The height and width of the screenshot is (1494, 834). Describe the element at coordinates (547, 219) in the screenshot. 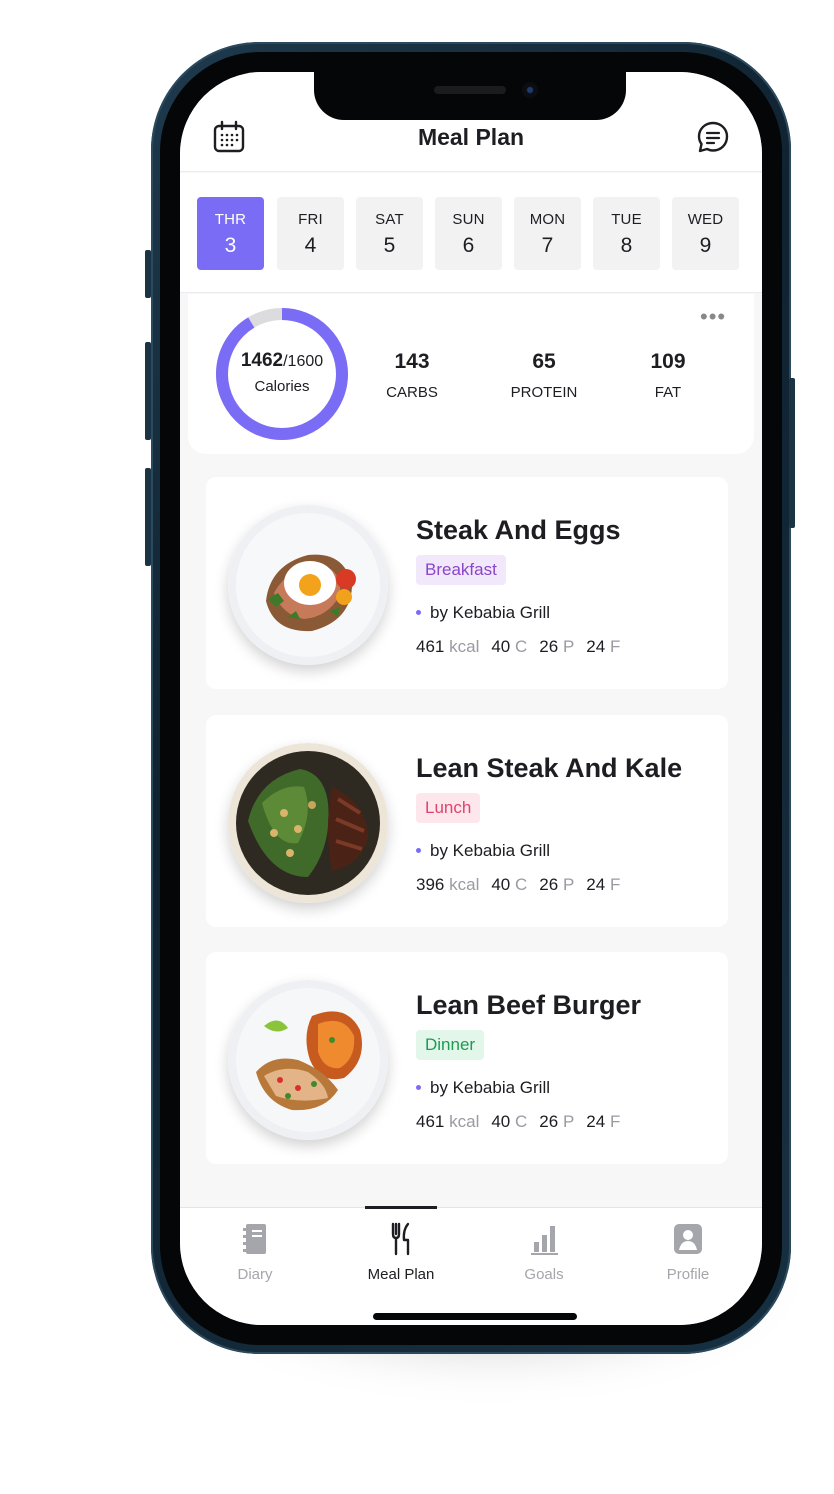

I see `day-name: MON` at that location.